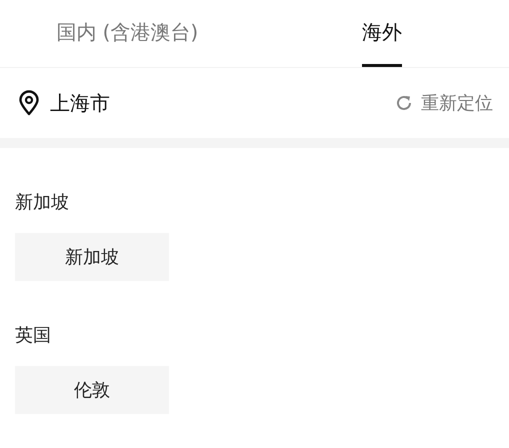 The width and height of the screenshot is (509, 448). Describe the element at coordinates (444, 103) in the screenshot. I see `relocate-button: 重新定位` at that location.